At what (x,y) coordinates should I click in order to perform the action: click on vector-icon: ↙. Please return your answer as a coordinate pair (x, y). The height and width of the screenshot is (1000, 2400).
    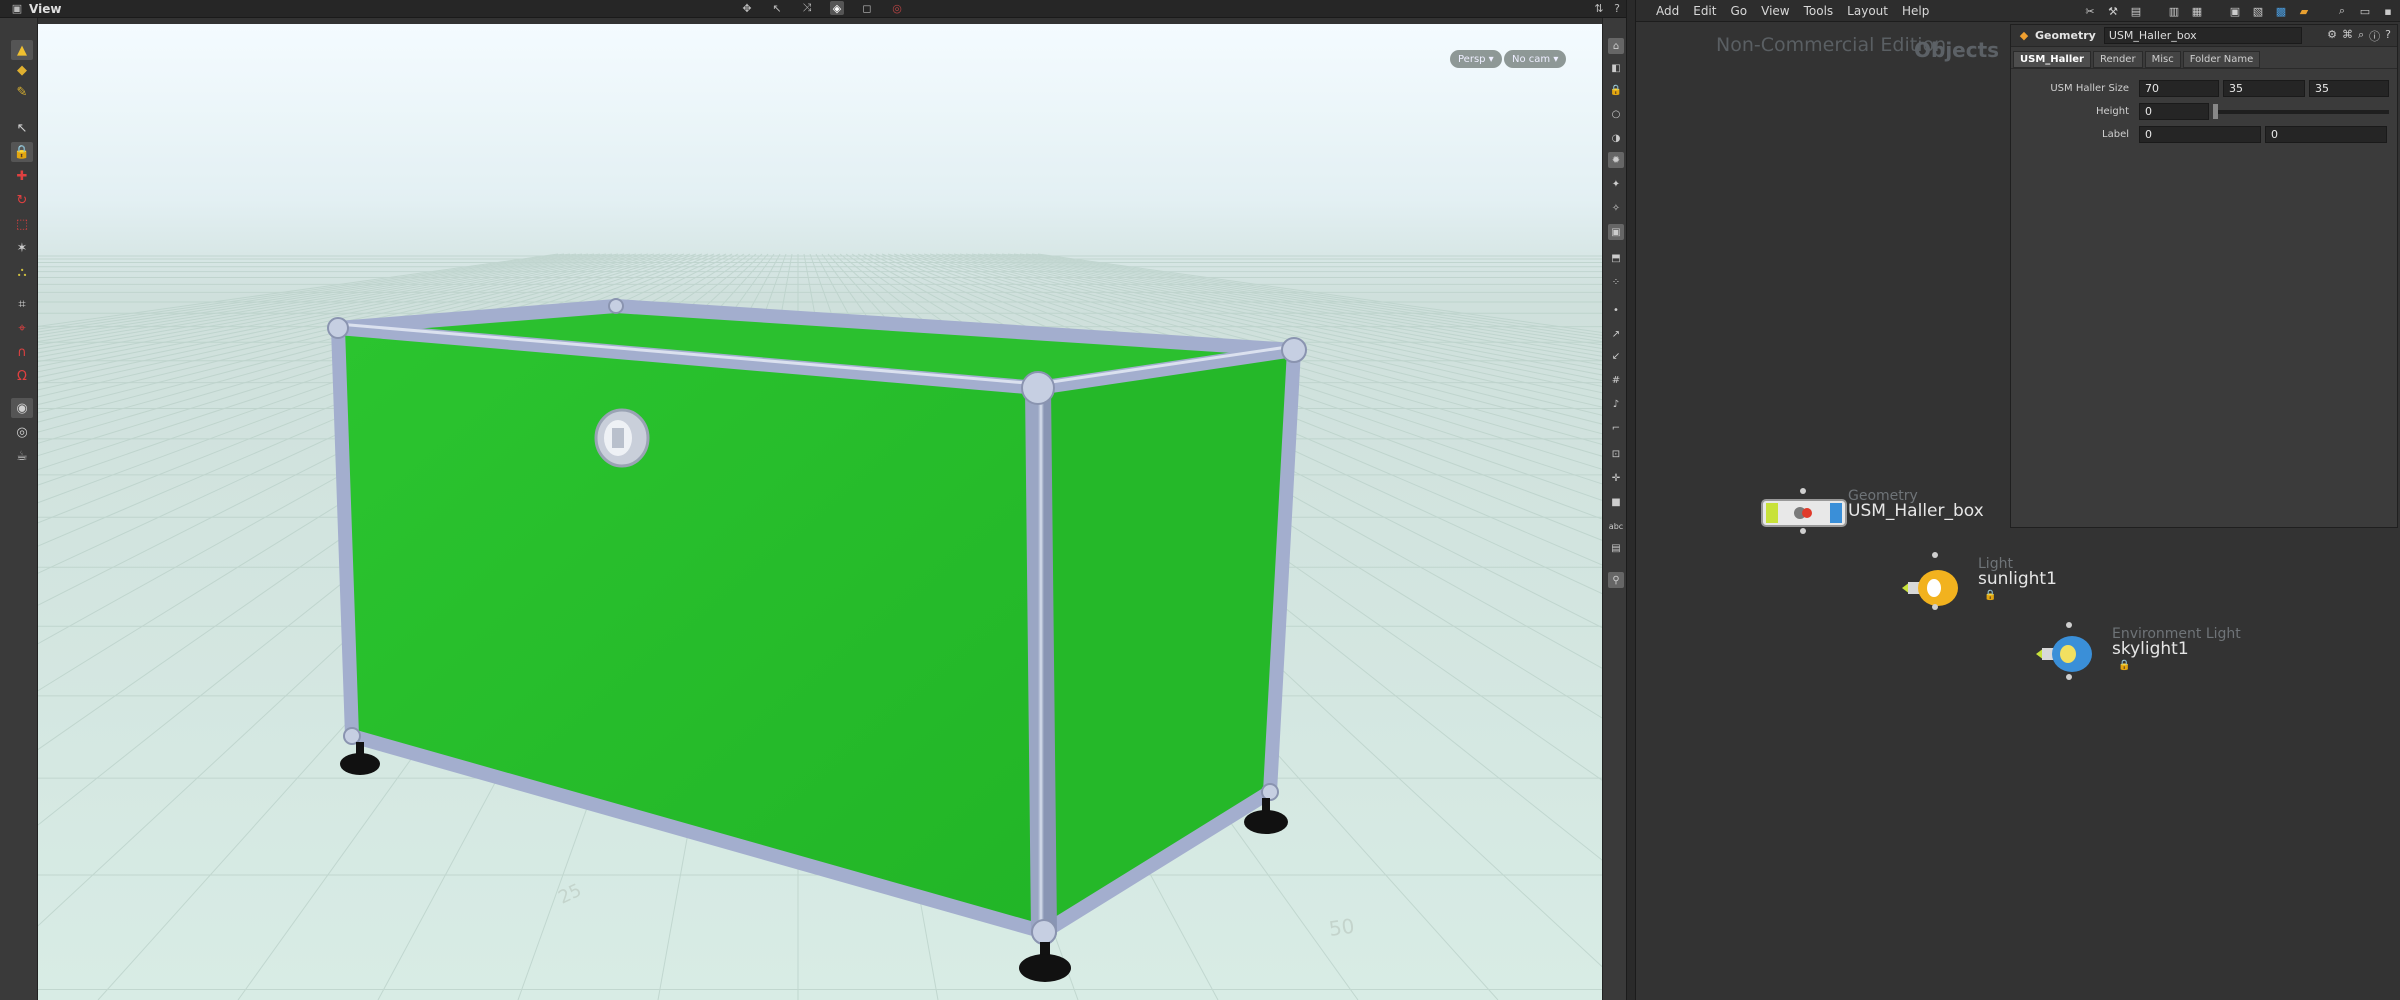
    Looking at the image, I should click on (1616, 356).